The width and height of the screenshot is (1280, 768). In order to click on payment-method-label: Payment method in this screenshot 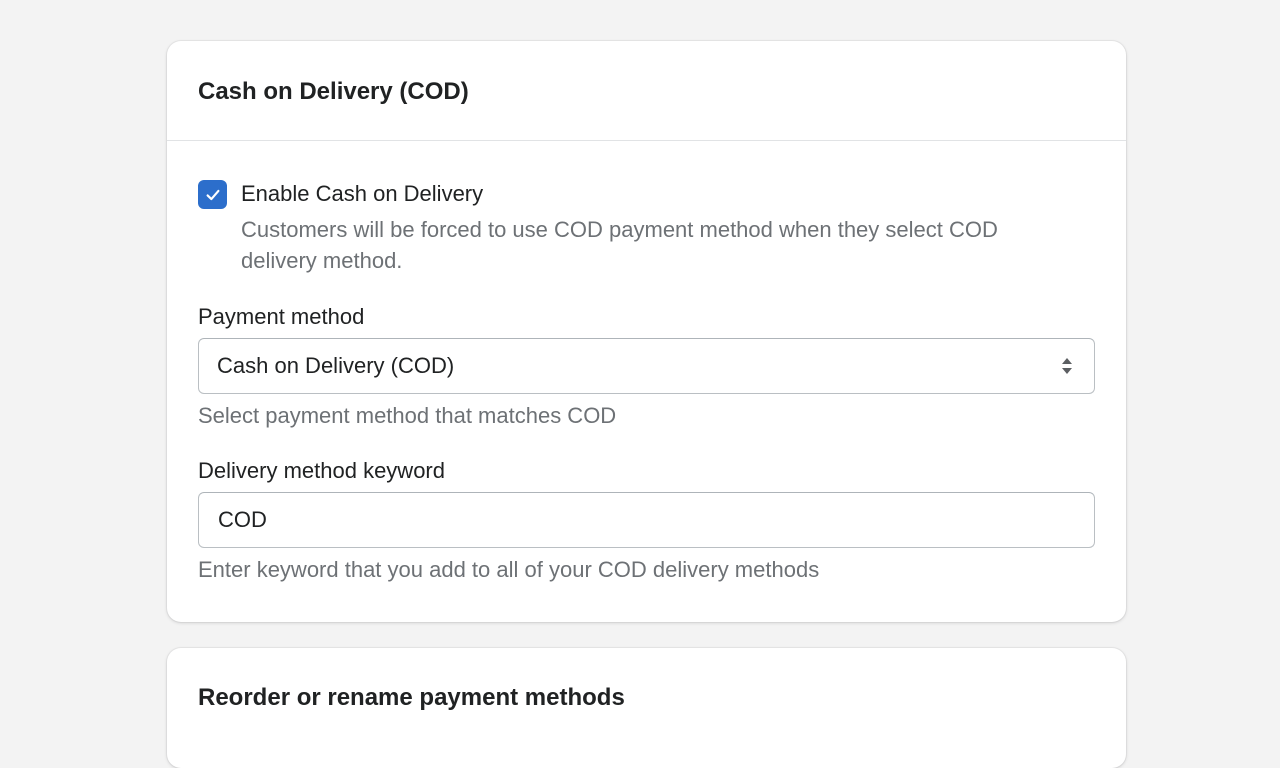, I will do `click(281, 316)`.